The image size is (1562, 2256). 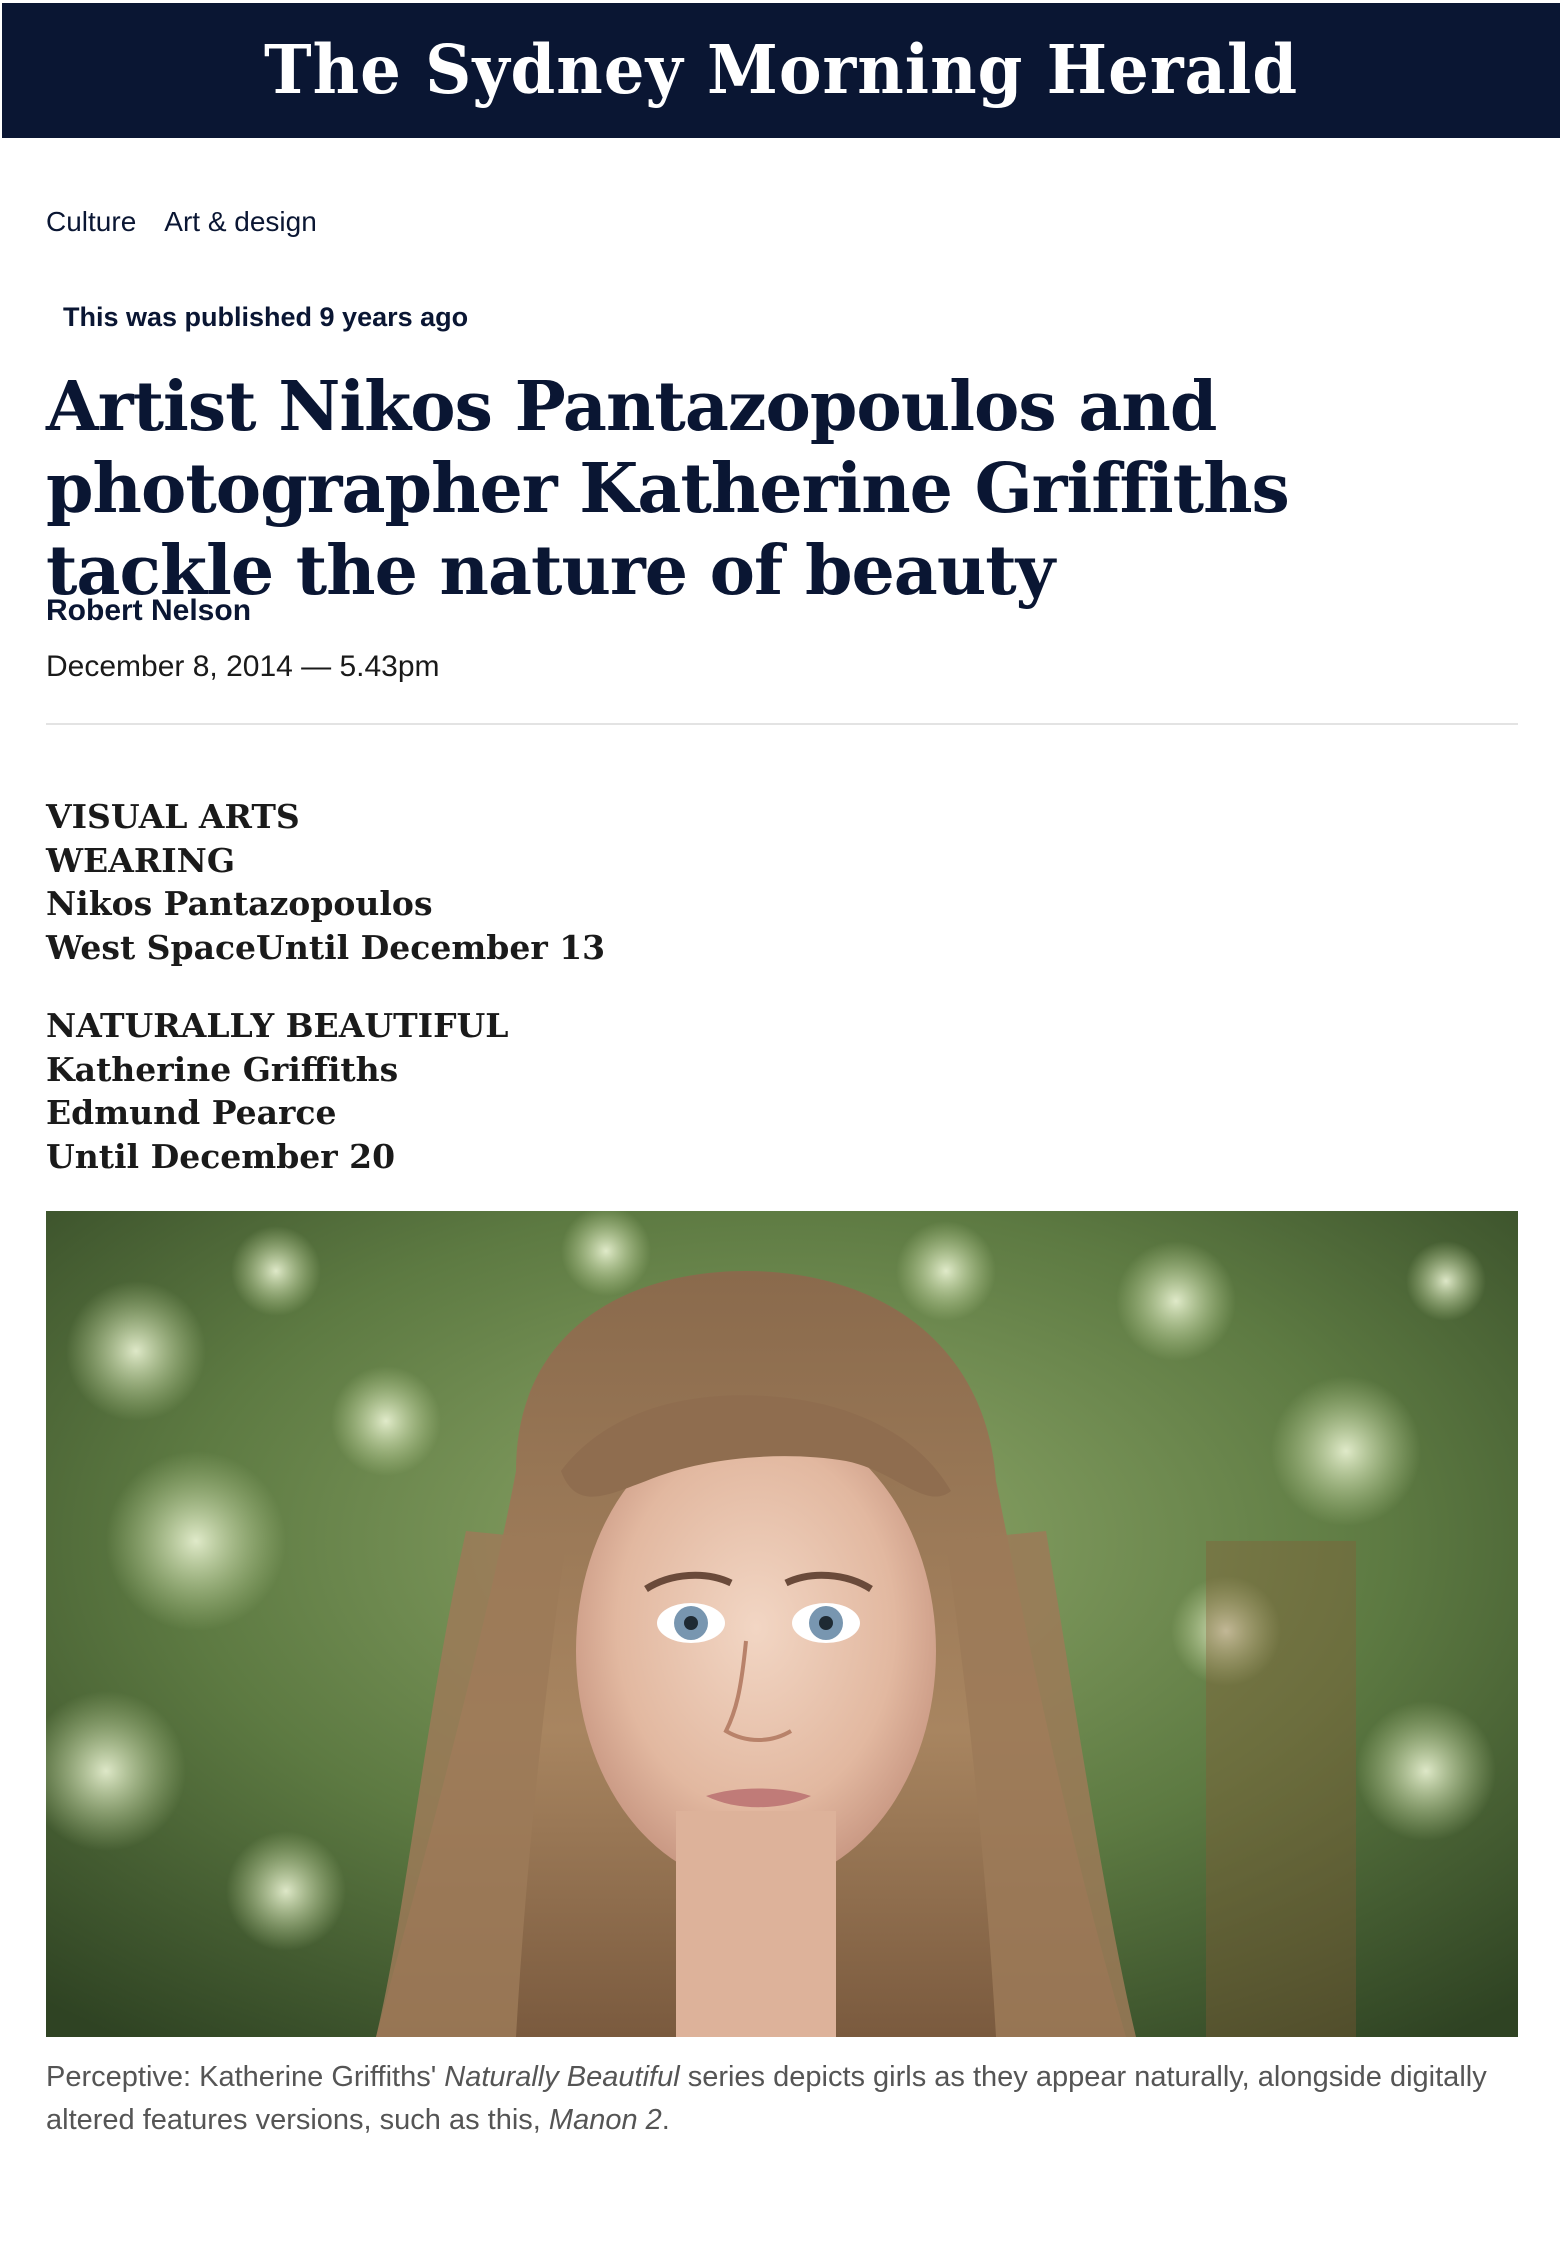 I want to click on author-link: Robert Nelson, so click(x=148, y=611).